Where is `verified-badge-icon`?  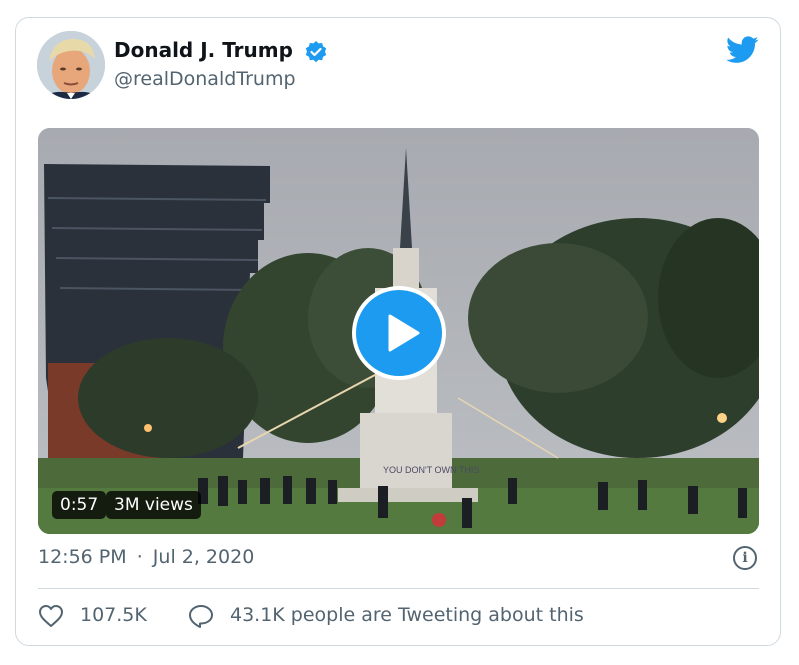
verified-badge-icon is located at coordinates (316, 52).